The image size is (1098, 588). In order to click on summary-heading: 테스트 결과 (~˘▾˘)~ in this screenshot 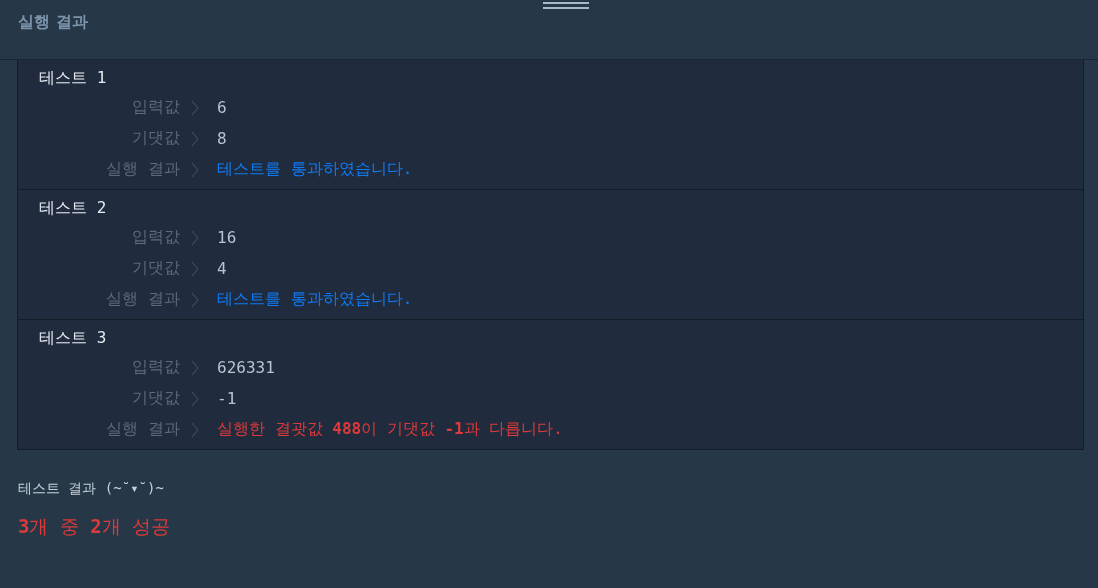, I will do `click(91, 489)`.